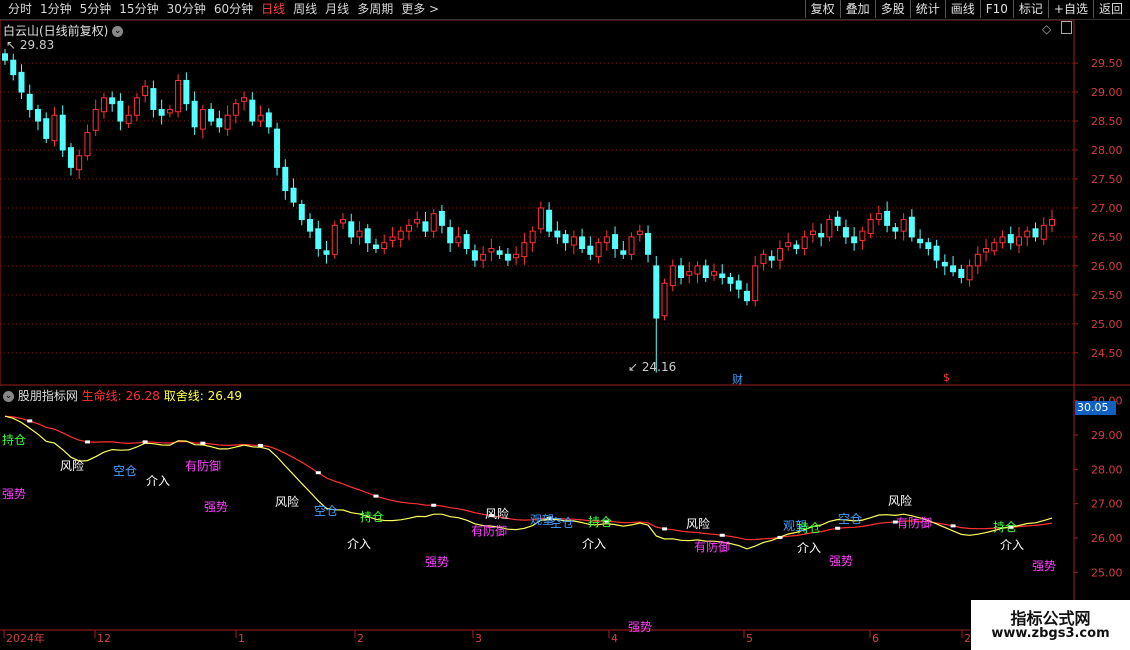  Describe the element at coordinates (20, 9) in the screenshot. I see `period-tab-0: 分时` at that location.